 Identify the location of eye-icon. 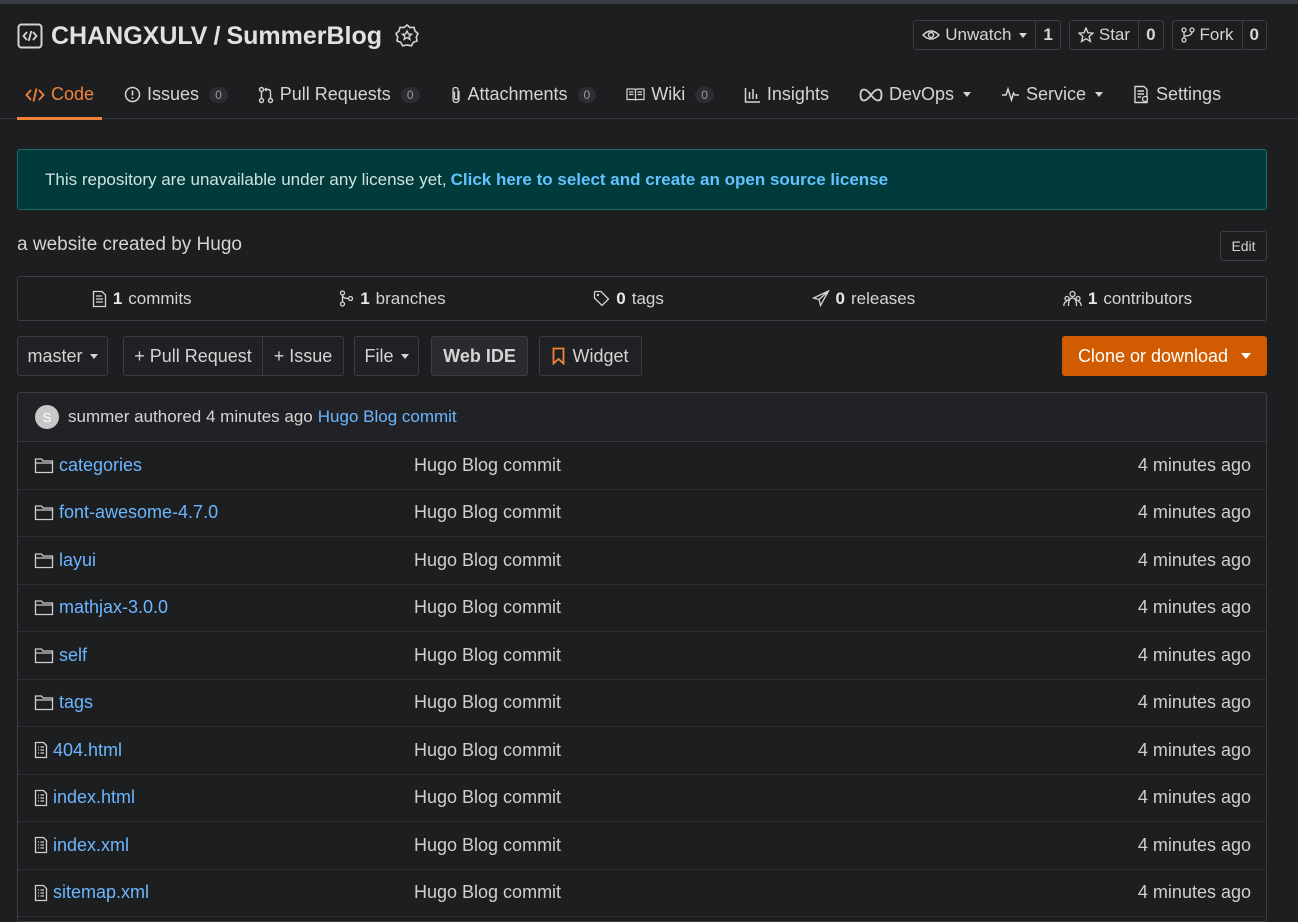
(931, 35).